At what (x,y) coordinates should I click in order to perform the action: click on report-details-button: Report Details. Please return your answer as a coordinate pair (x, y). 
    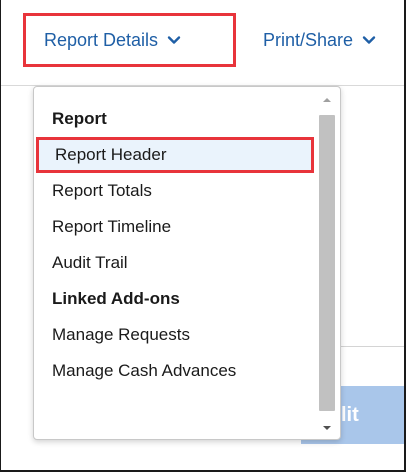
    Looking at the image, I should click on (129, 40).